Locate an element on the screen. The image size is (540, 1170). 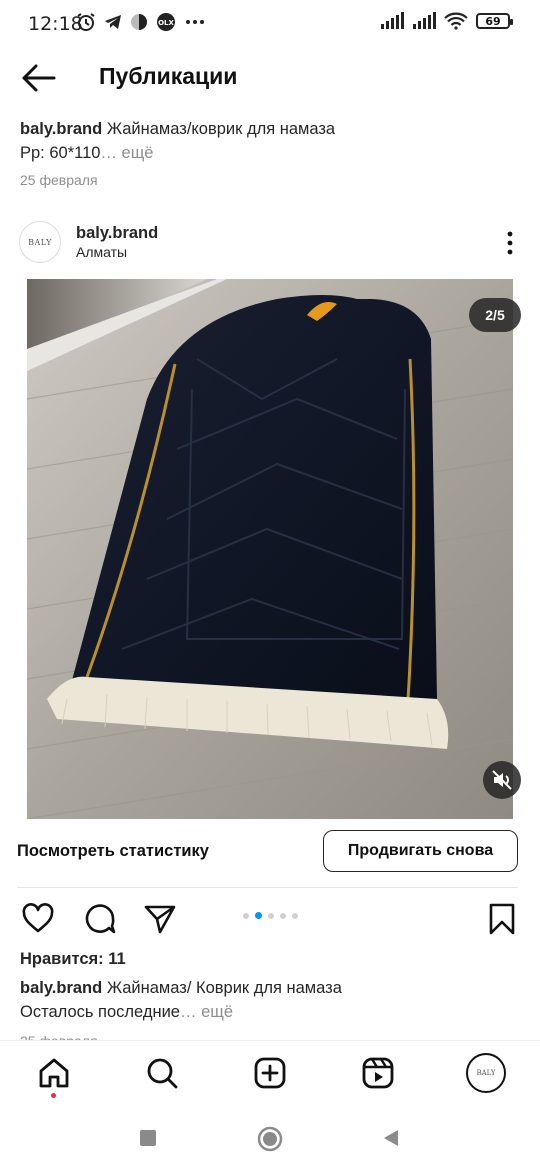
telegram-icon is located at coordinates (113, 22).